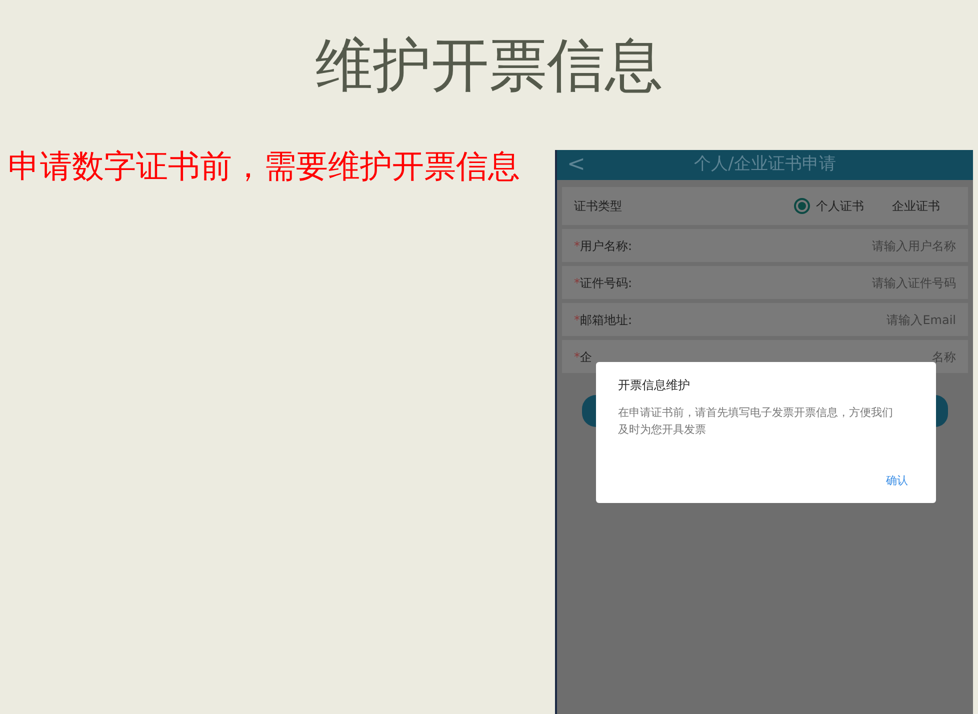 This screenshot has width=978, height=714. I want to click on input-field: 名称, so click(876, 357).